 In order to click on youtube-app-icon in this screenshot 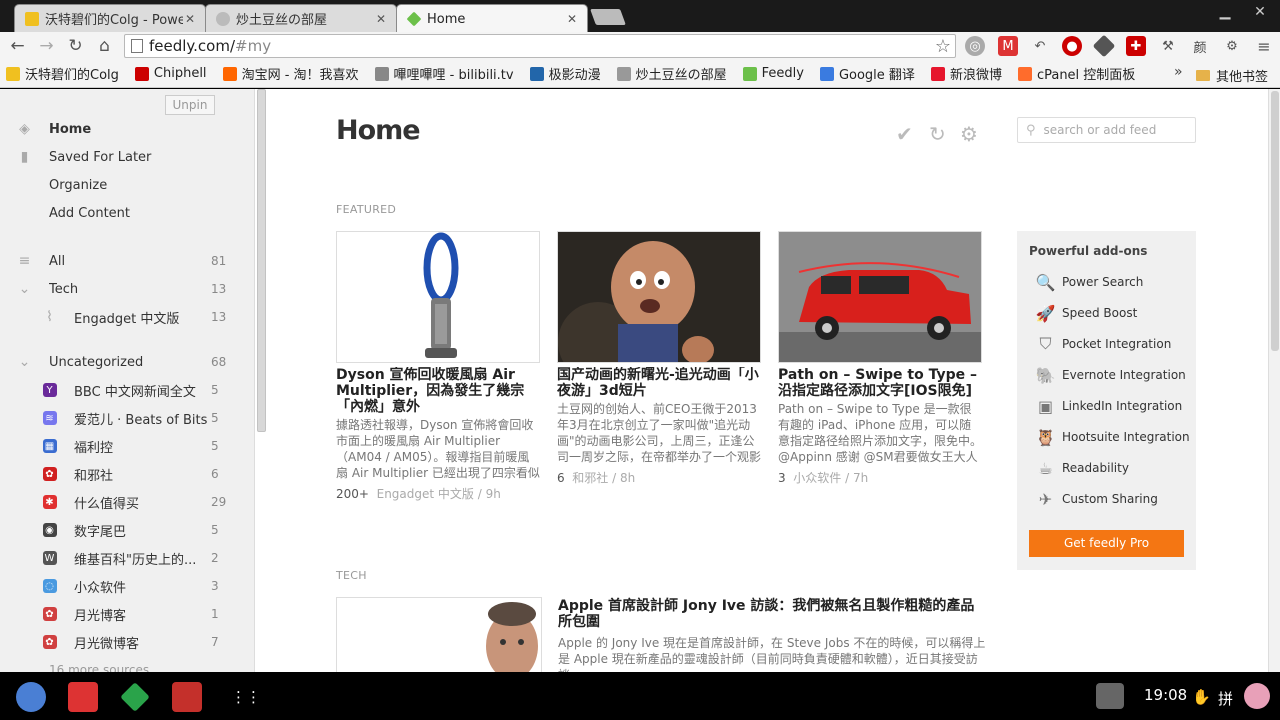, I will do `click(187, 697)`.